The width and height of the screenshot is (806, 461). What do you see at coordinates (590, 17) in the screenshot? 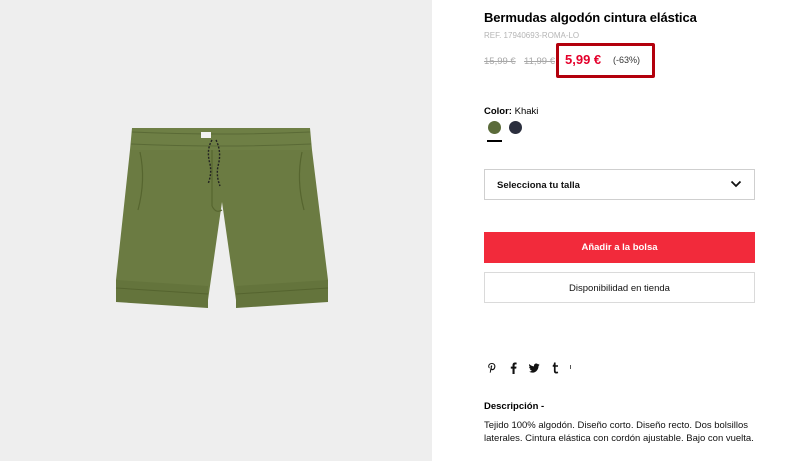
I see `product-title: Bermudas algodón cintura elástica` at bounding box center [590, 17].